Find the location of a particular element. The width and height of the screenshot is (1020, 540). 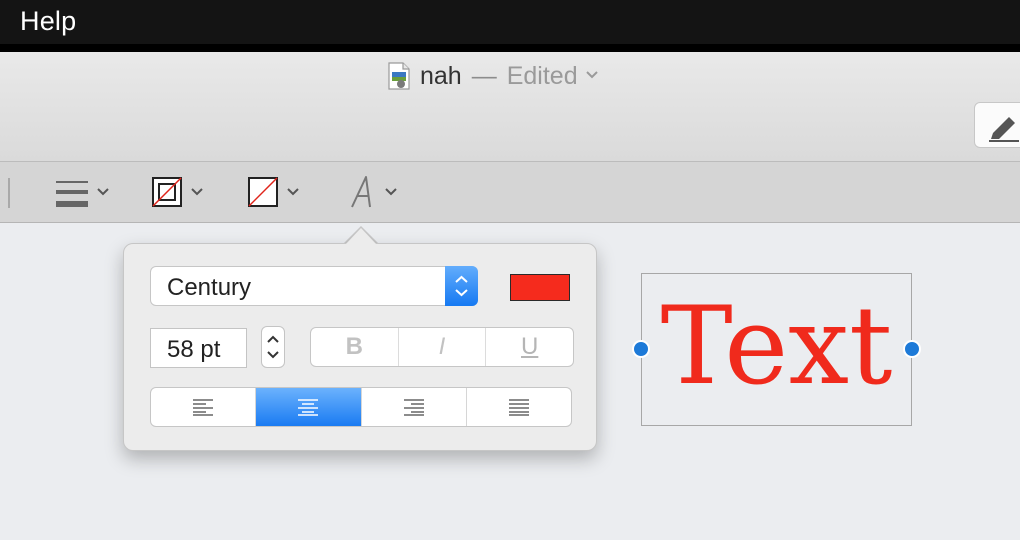

border-color-tool is located at coordinates (178, 192).